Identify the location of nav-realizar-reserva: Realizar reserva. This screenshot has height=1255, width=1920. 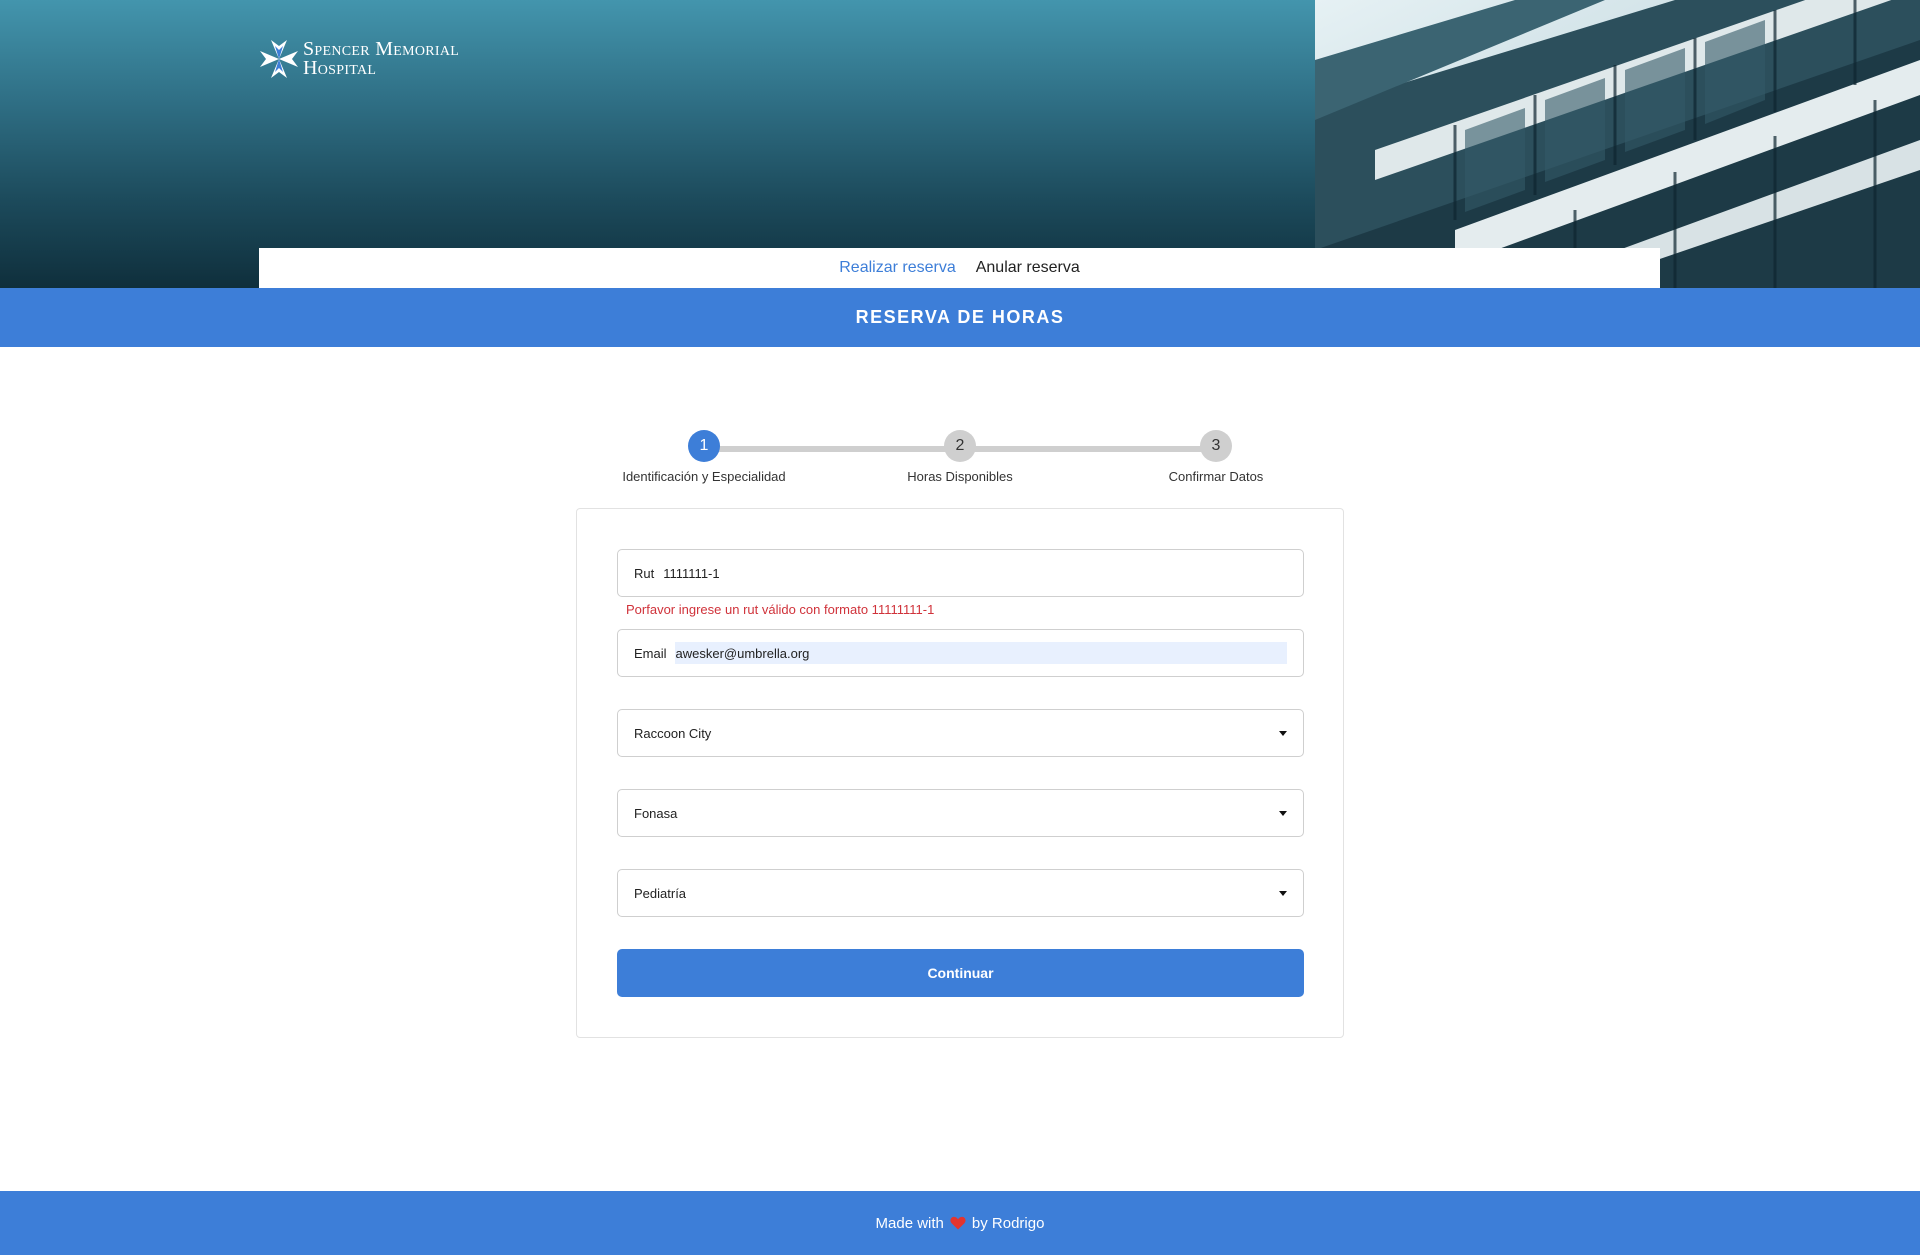
(897, 268).